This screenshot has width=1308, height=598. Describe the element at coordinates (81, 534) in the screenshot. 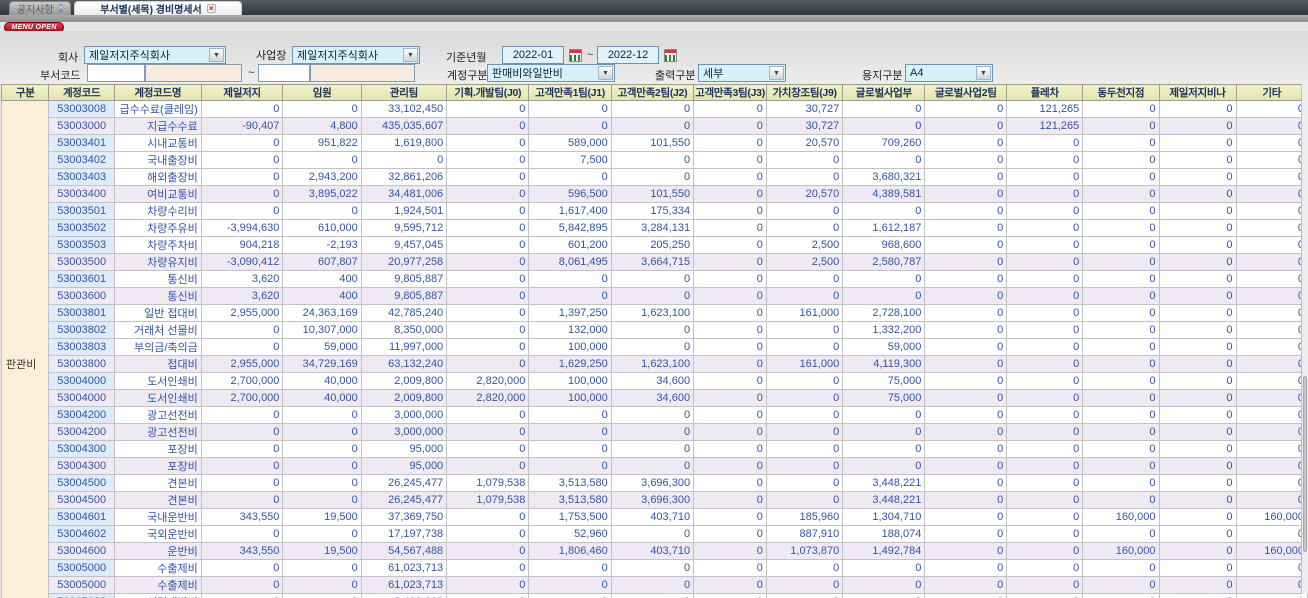

I see `account-code-cell: 53004602` at that location.